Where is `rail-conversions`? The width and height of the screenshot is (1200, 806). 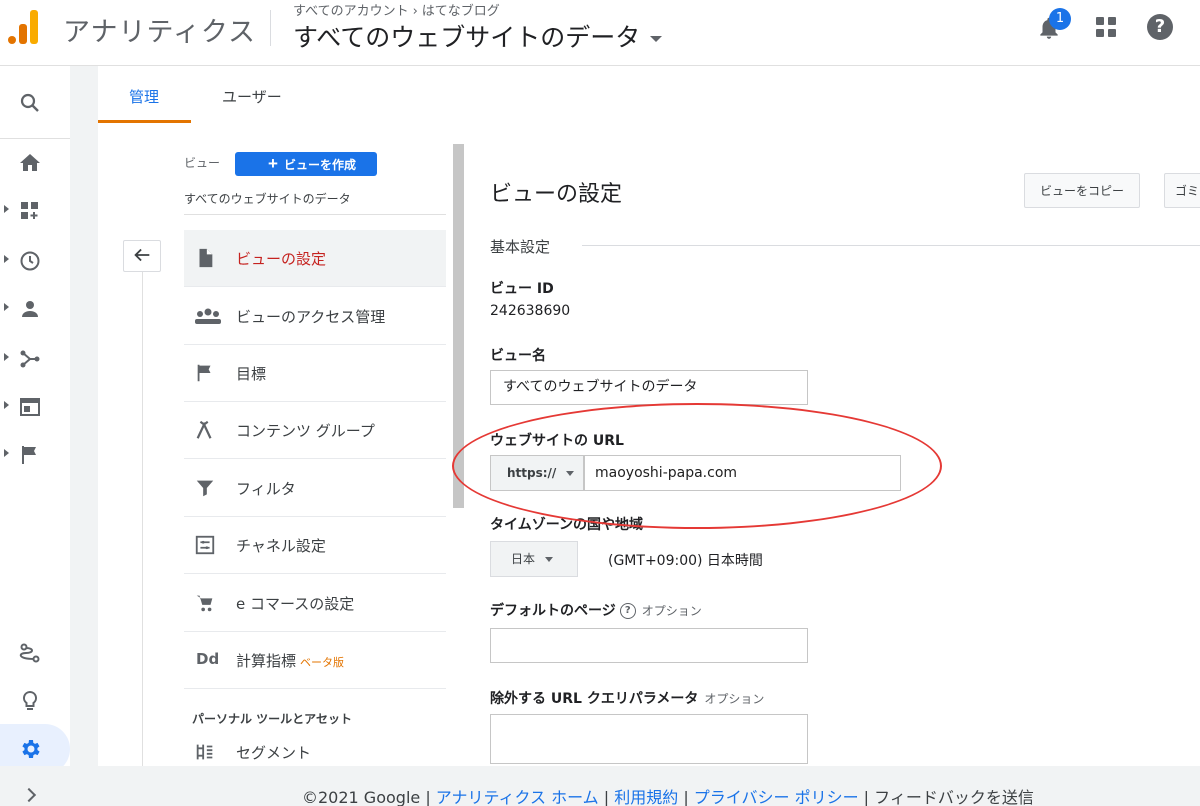 rail-conversions is located at coordinates (31, 455).